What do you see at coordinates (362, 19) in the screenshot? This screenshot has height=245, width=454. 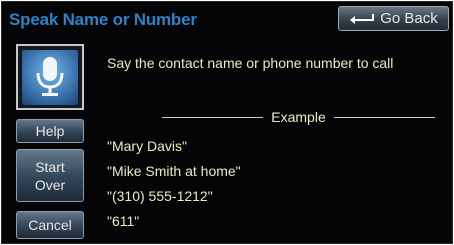 I see `return-arrow-icon` at bounding box center [362, 19].